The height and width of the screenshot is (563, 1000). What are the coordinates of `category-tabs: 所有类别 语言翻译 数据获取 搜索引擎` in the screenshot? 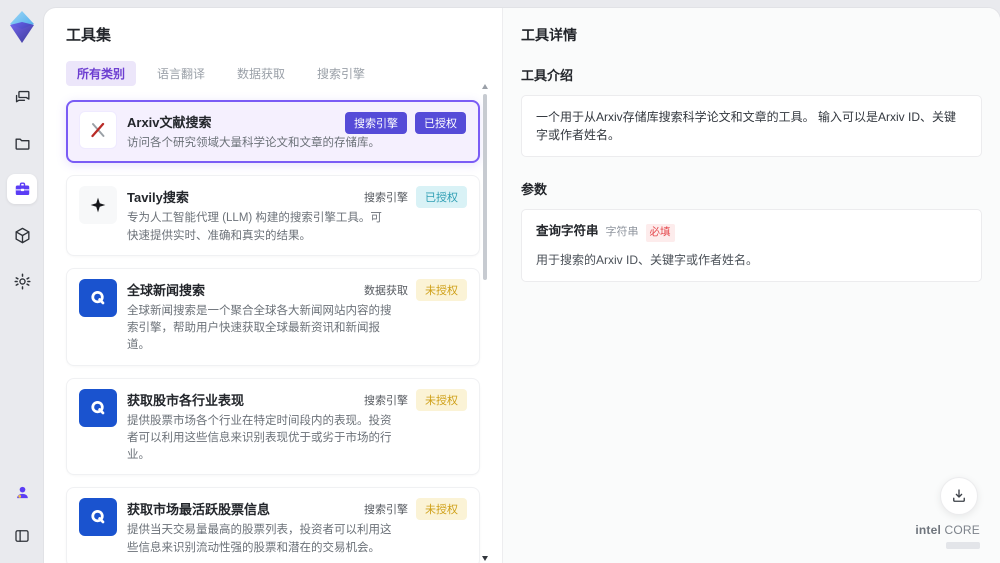 It's located at (284, 73).